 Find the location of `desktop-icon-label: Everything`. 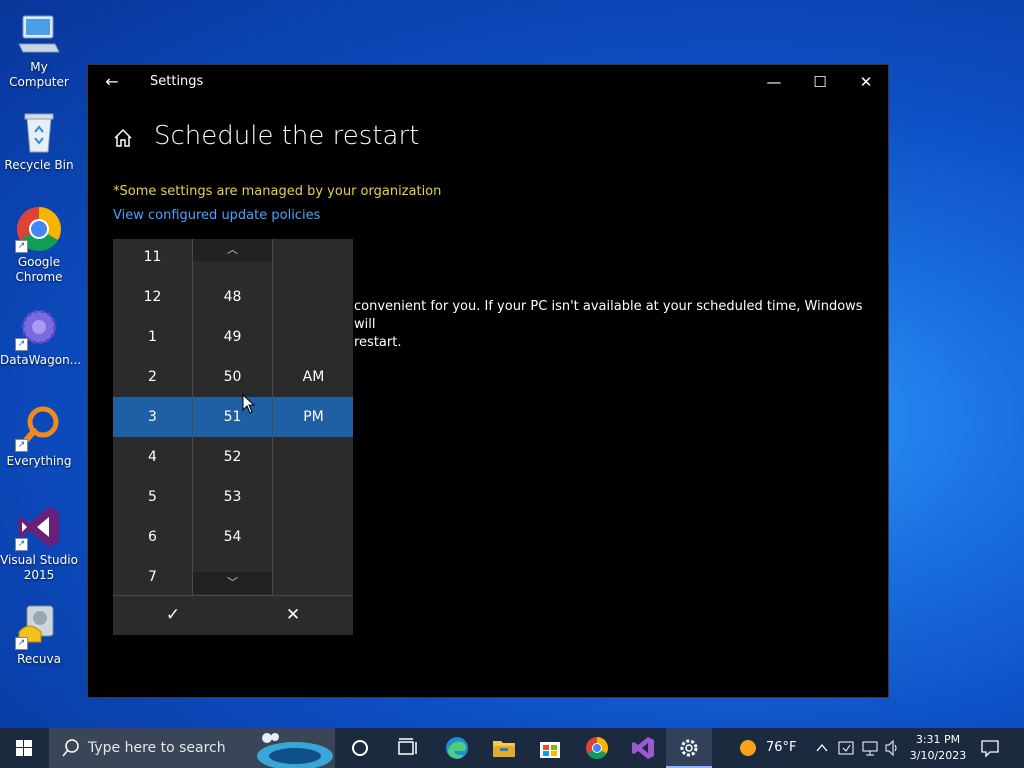

desktop-icon-label: Everything is located at coordinates (39, 461).